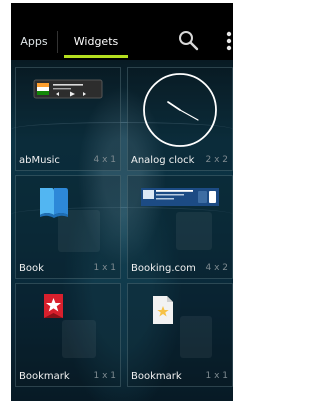 The height and width of the screenshot is (413, 320). Describe the element at coordinates (39, 160) in the screenshot. I see `widget-name: abMusic` at that location.